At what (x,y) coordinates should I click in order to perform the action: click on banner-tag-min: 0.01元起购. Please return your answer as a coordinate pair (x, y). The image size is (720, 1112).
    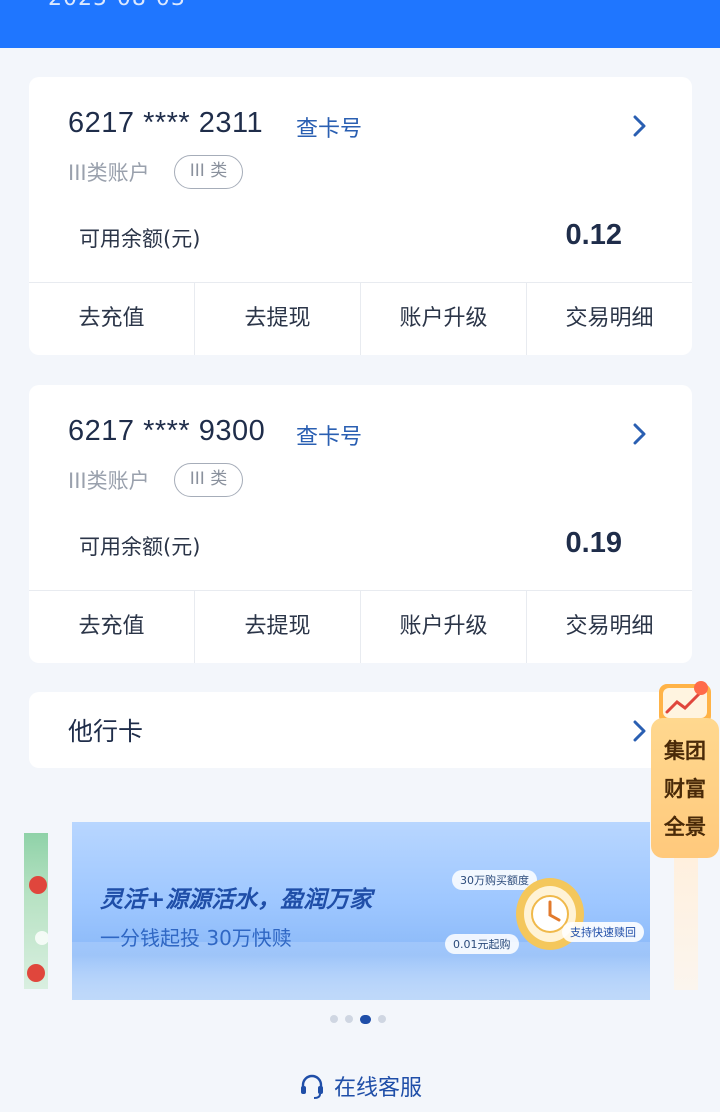
    Looking at the image, I should click on (482, 944).